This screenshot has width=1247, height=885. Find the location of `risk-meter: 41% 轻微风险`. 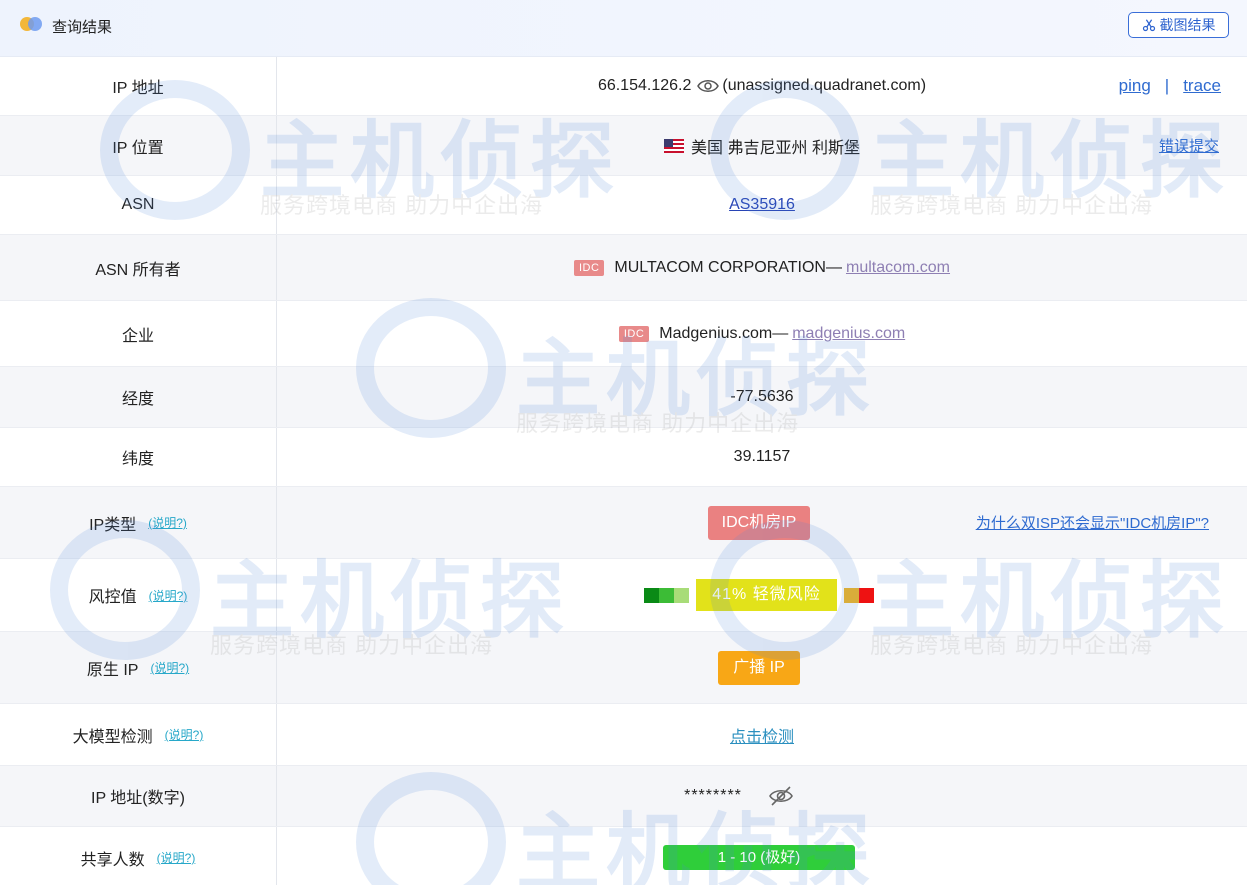

risk-meter: 41% 轻微风险 is located at coordinates (759, 595).